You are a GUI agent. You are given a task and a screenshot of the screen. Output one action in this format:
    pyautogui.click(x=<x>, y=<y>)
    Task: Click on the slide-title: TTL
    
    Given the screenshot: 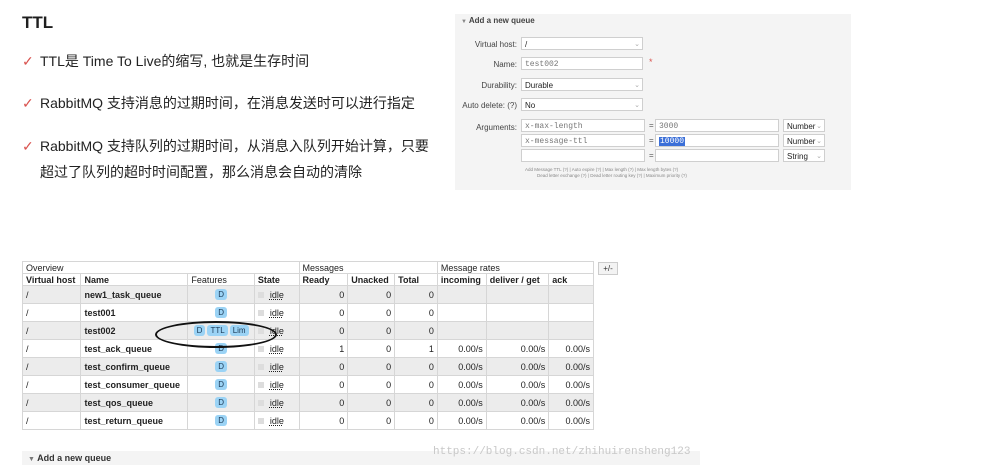 What is the action you would take?
    pyautogui.click(x=38, y=22)
    